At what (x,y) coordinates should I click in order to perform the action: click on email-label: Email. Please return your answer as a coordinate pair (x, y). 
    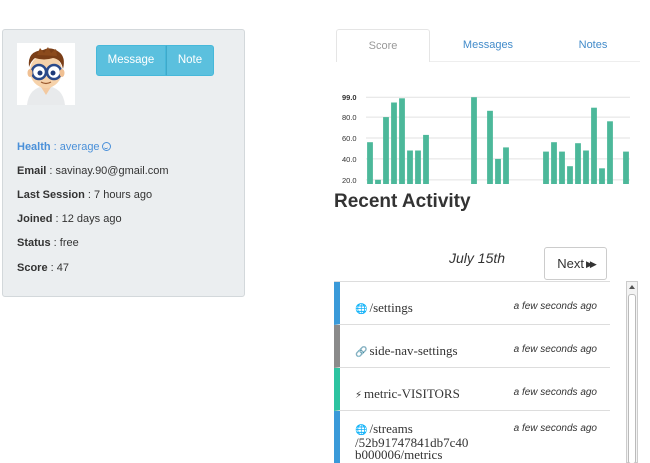
    Looking at the image, I should click on (32, 171).